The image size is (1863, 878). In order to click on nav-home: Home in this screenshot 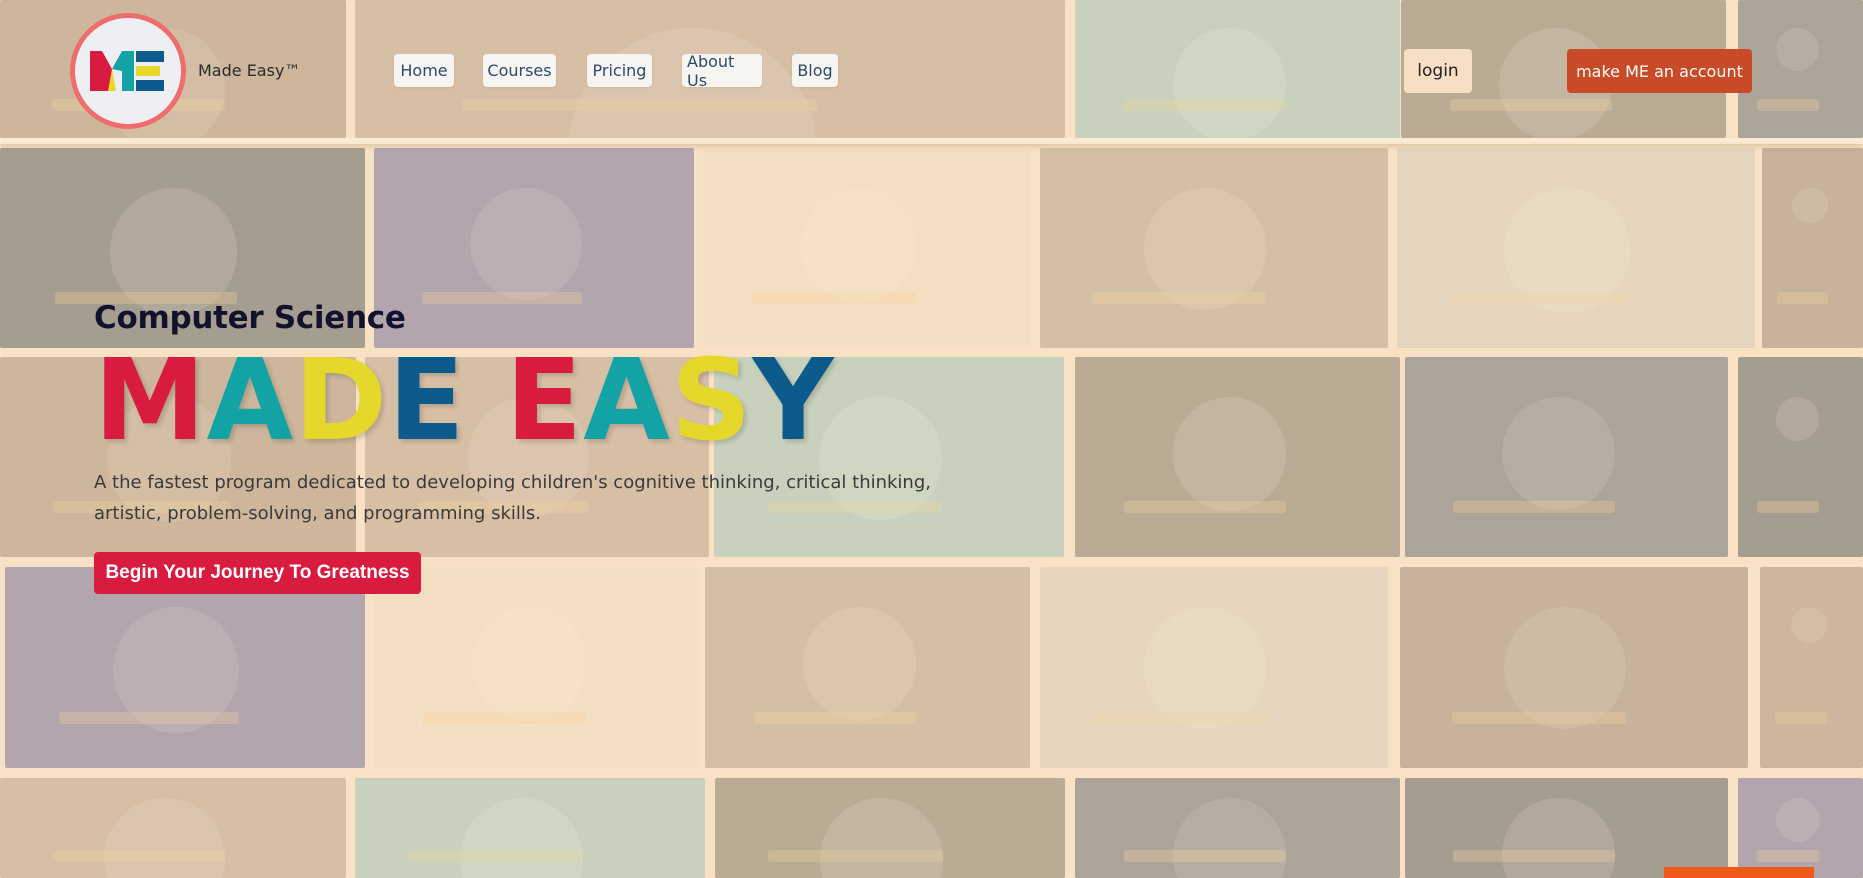, I will do `click(424, 70)`.